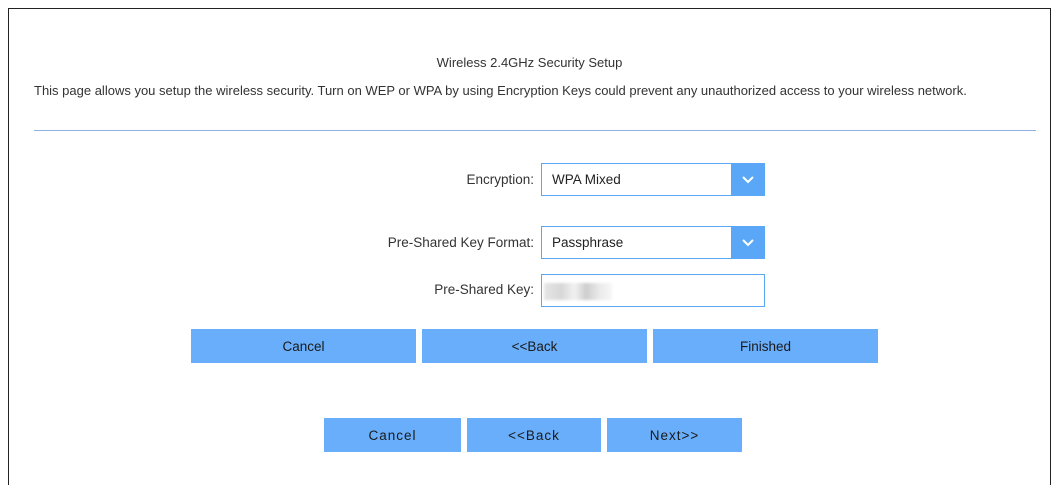 Image resolution: width=1059 pixels, height=485 pixels. I want to click on key-format-label: Pre-Shared Key Format:, so click(460, 242).